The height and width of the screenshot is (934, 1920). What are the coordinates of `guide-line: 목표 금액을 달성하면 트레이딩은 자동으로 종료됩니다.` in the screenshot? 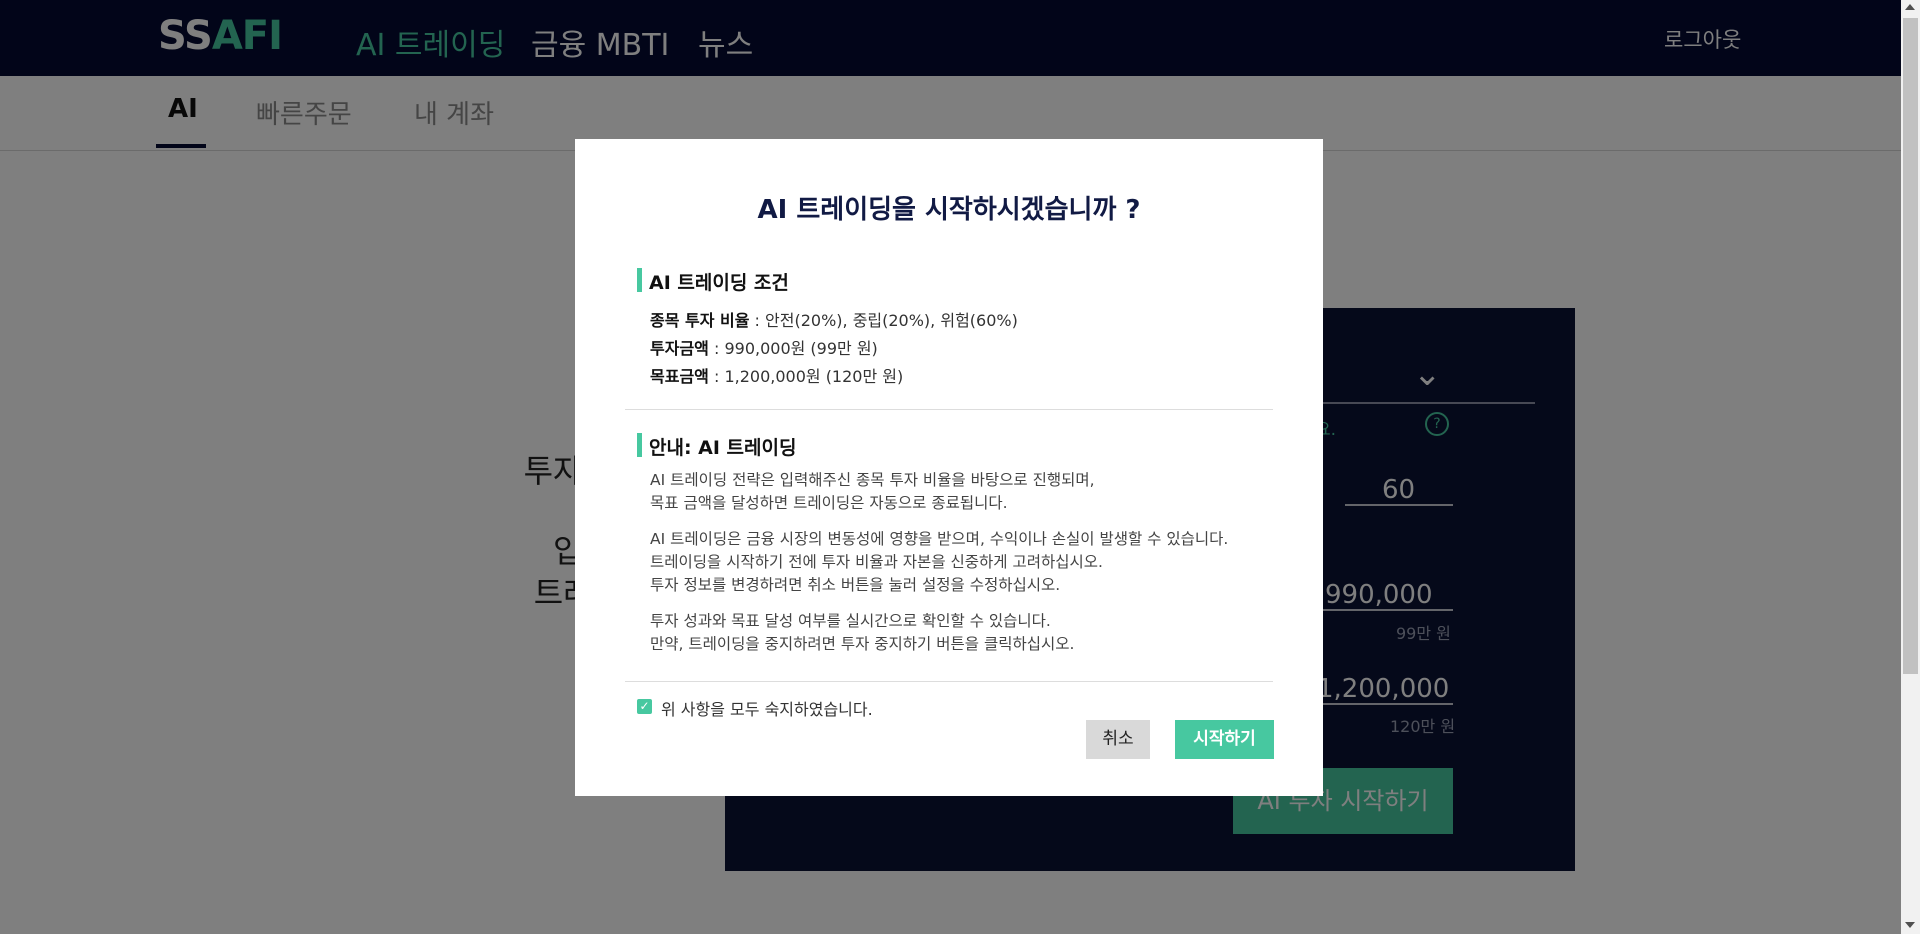 It's located at (829, 503).